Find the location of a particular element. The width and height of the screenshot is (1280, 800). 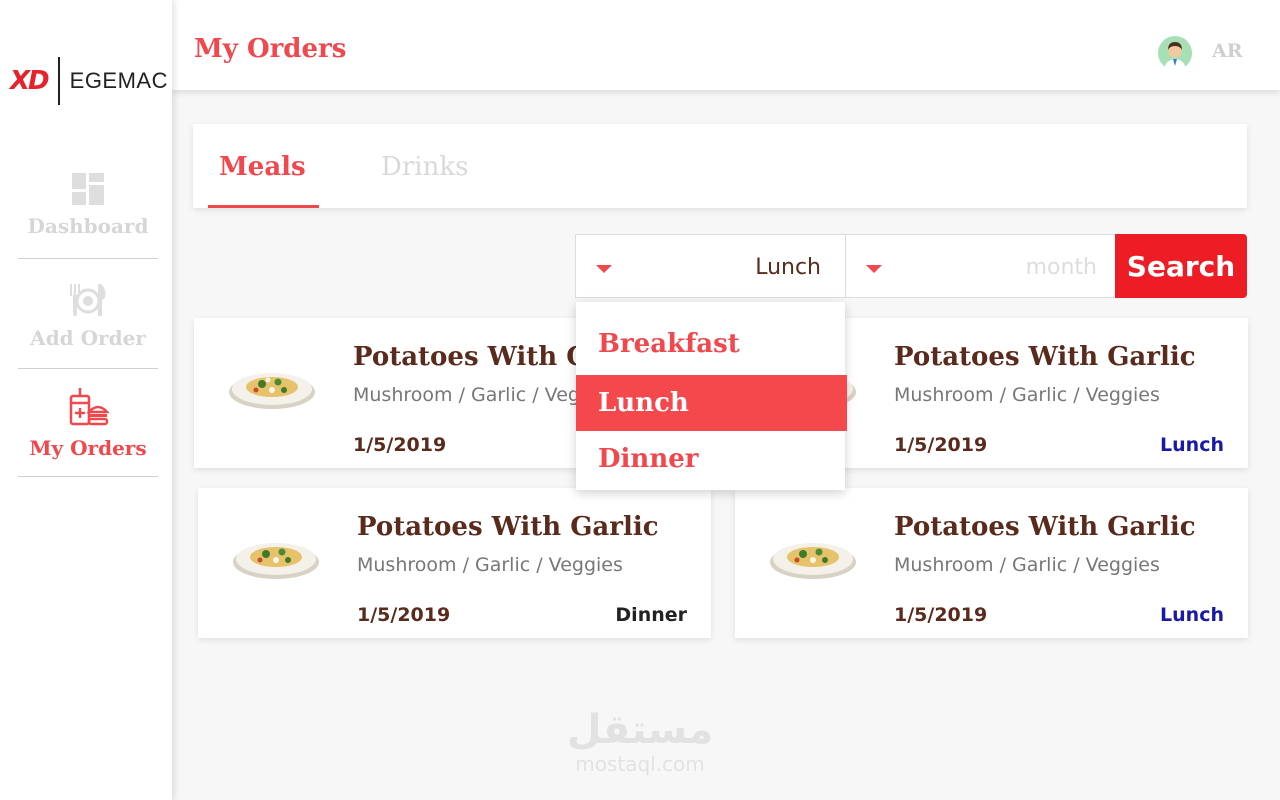

dropdown-option-dinner: Dinner is located at coordinates (711, 459).